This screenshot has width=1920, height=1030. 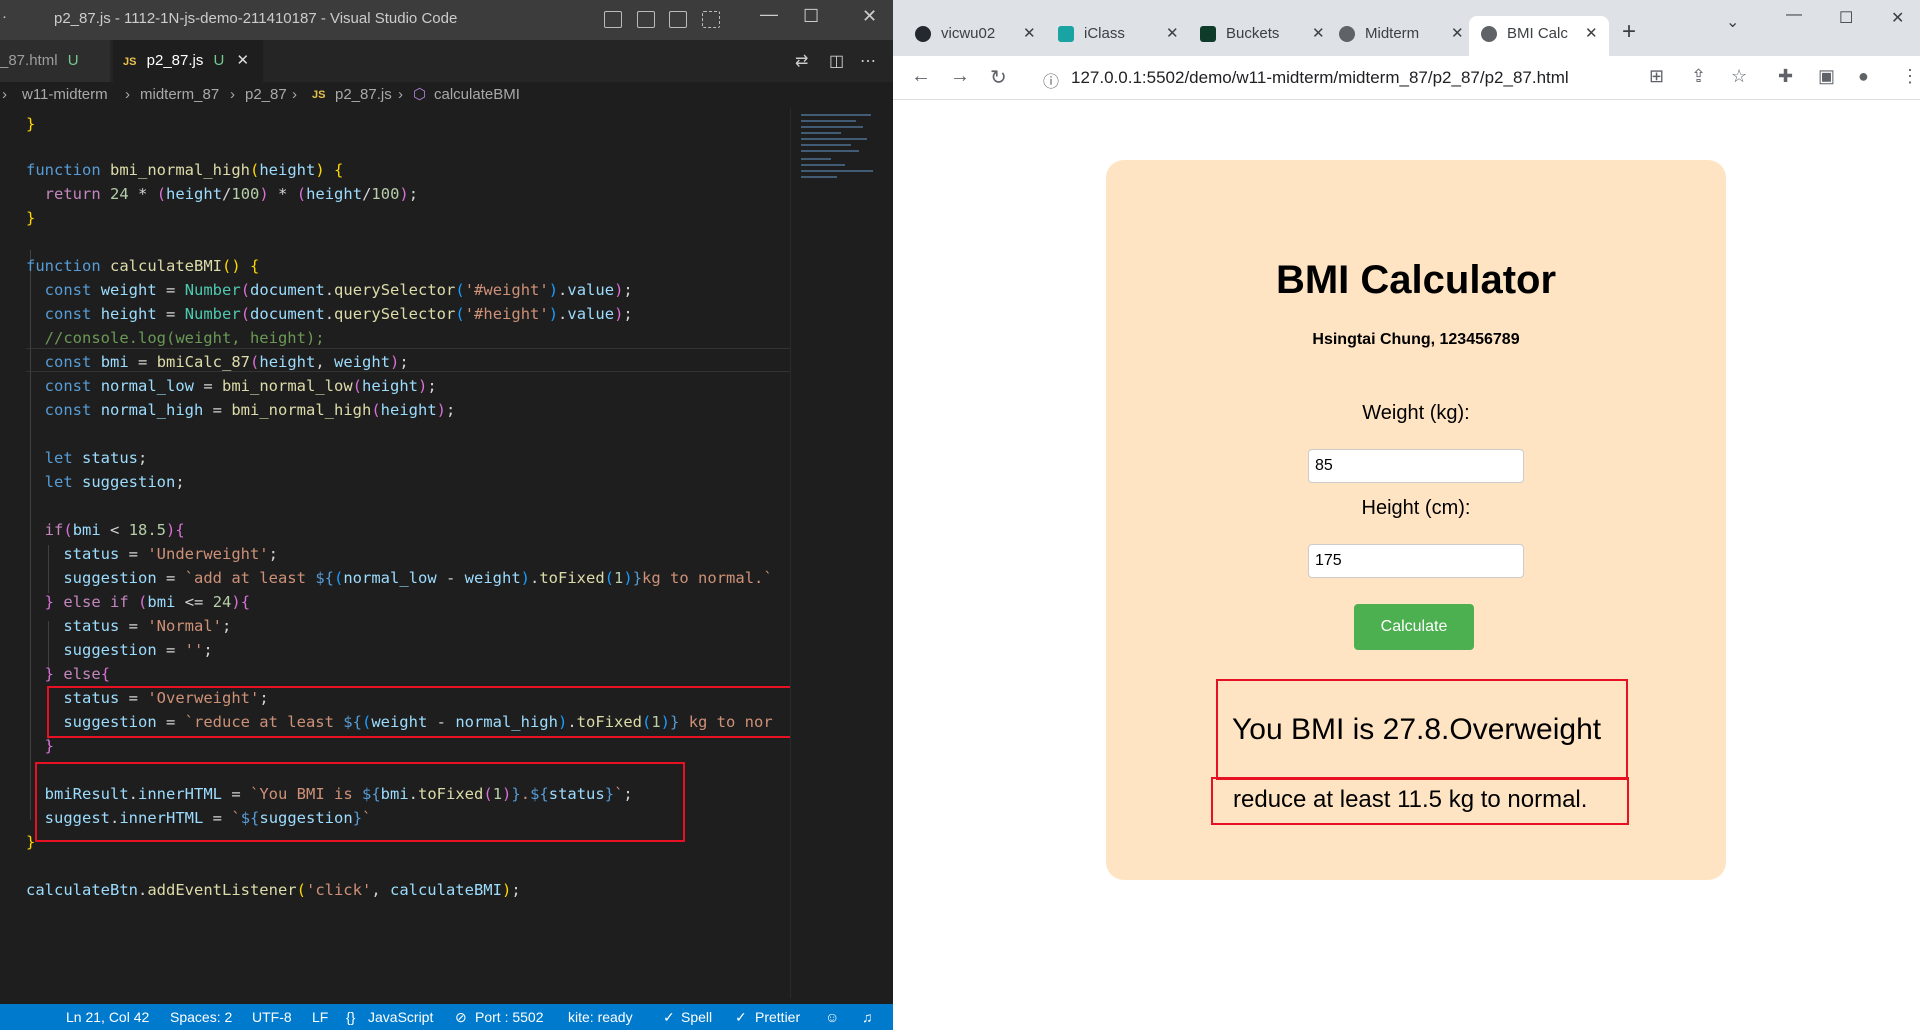 What do you see at coordinates (226, 362) in the screenshot?
I see `code-line: const bmi = bmiCalc_87(height, weight);` at bounding box center [226, 362].